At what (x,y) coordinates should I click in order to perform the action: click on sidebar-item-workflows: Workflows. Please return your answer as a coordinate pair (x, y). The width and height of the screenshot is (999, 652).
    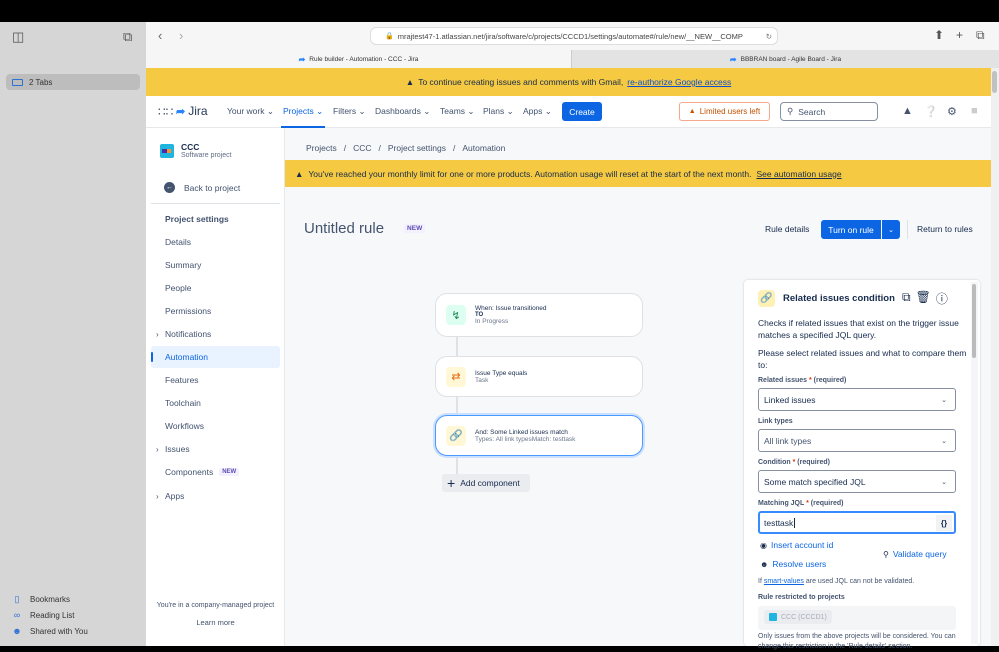
    Looking at the image, I should click on (215, 426).